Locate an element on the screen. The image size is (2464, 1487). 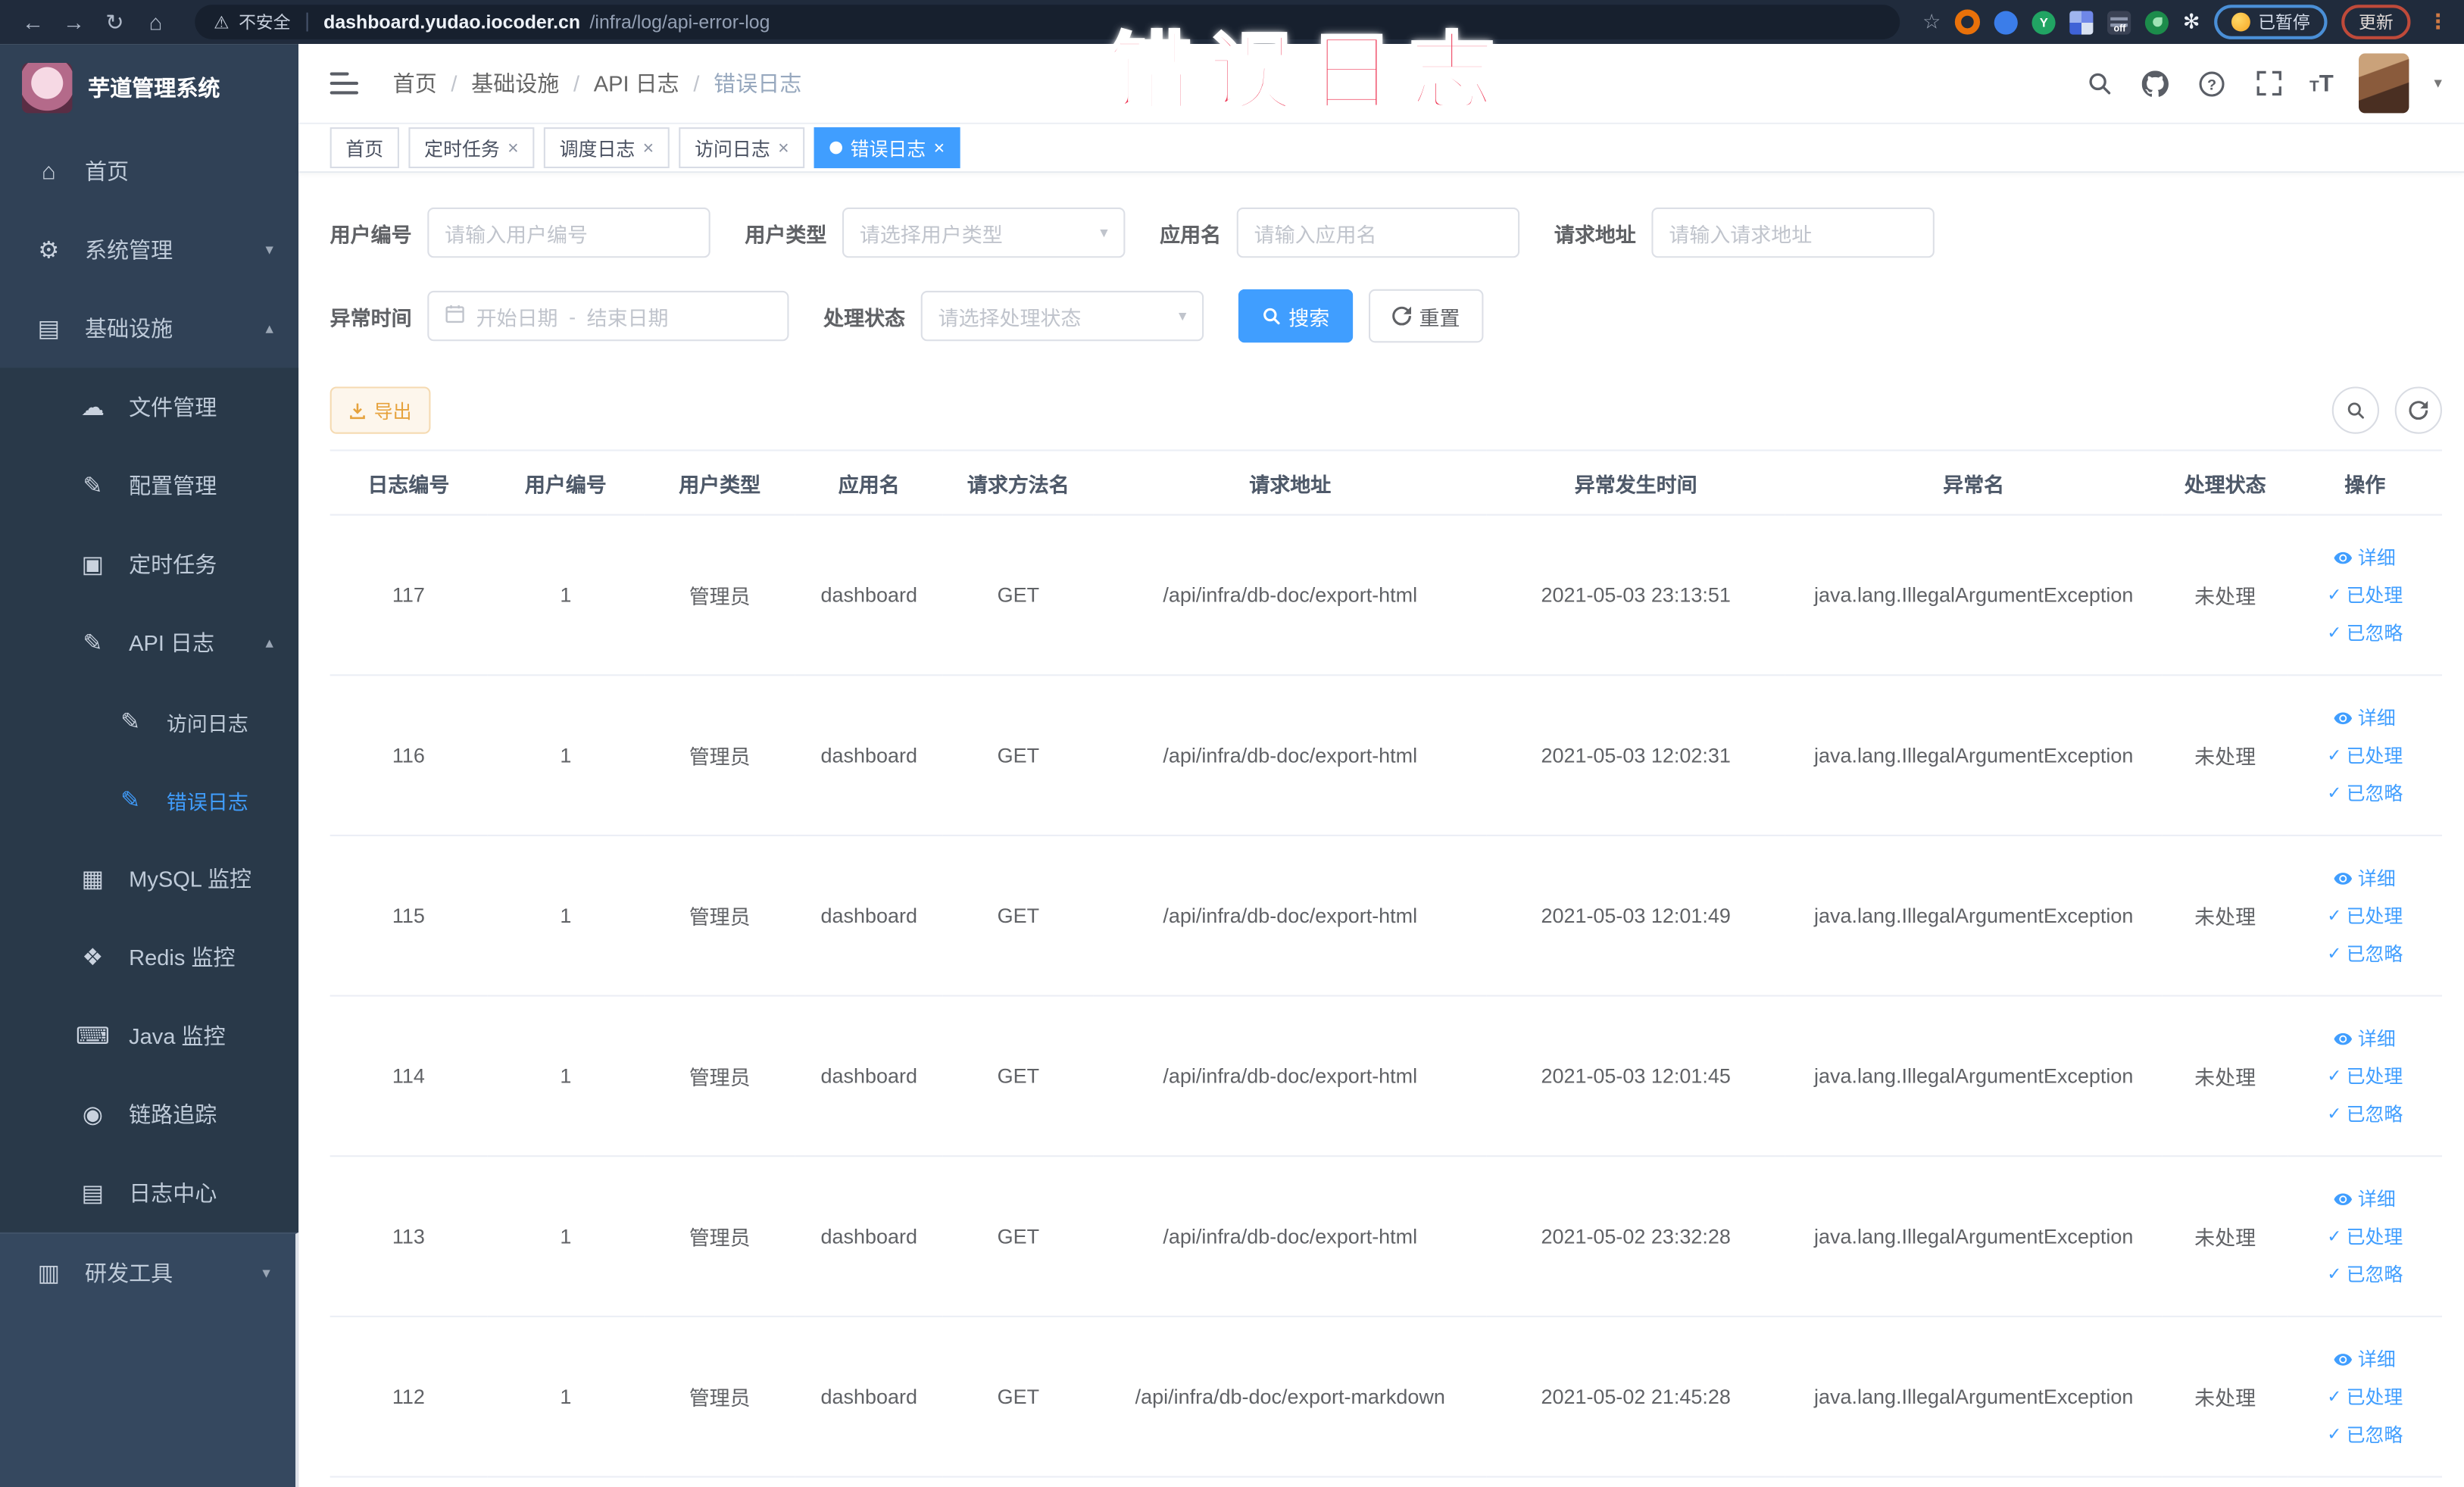
user-type-select: 请选择用户类型 ▾ is located at coordinates (984, 232).